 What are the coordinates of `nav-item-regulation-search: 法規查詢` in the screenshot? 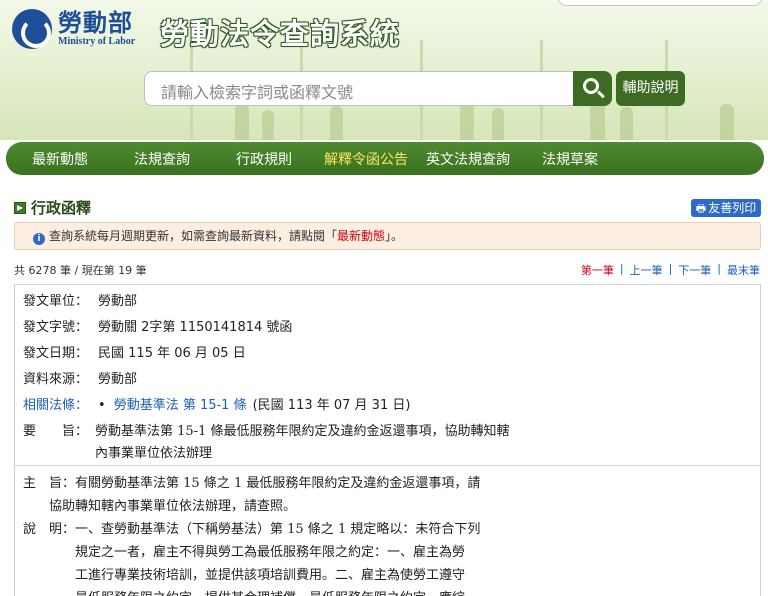 It's located at (162, 159).